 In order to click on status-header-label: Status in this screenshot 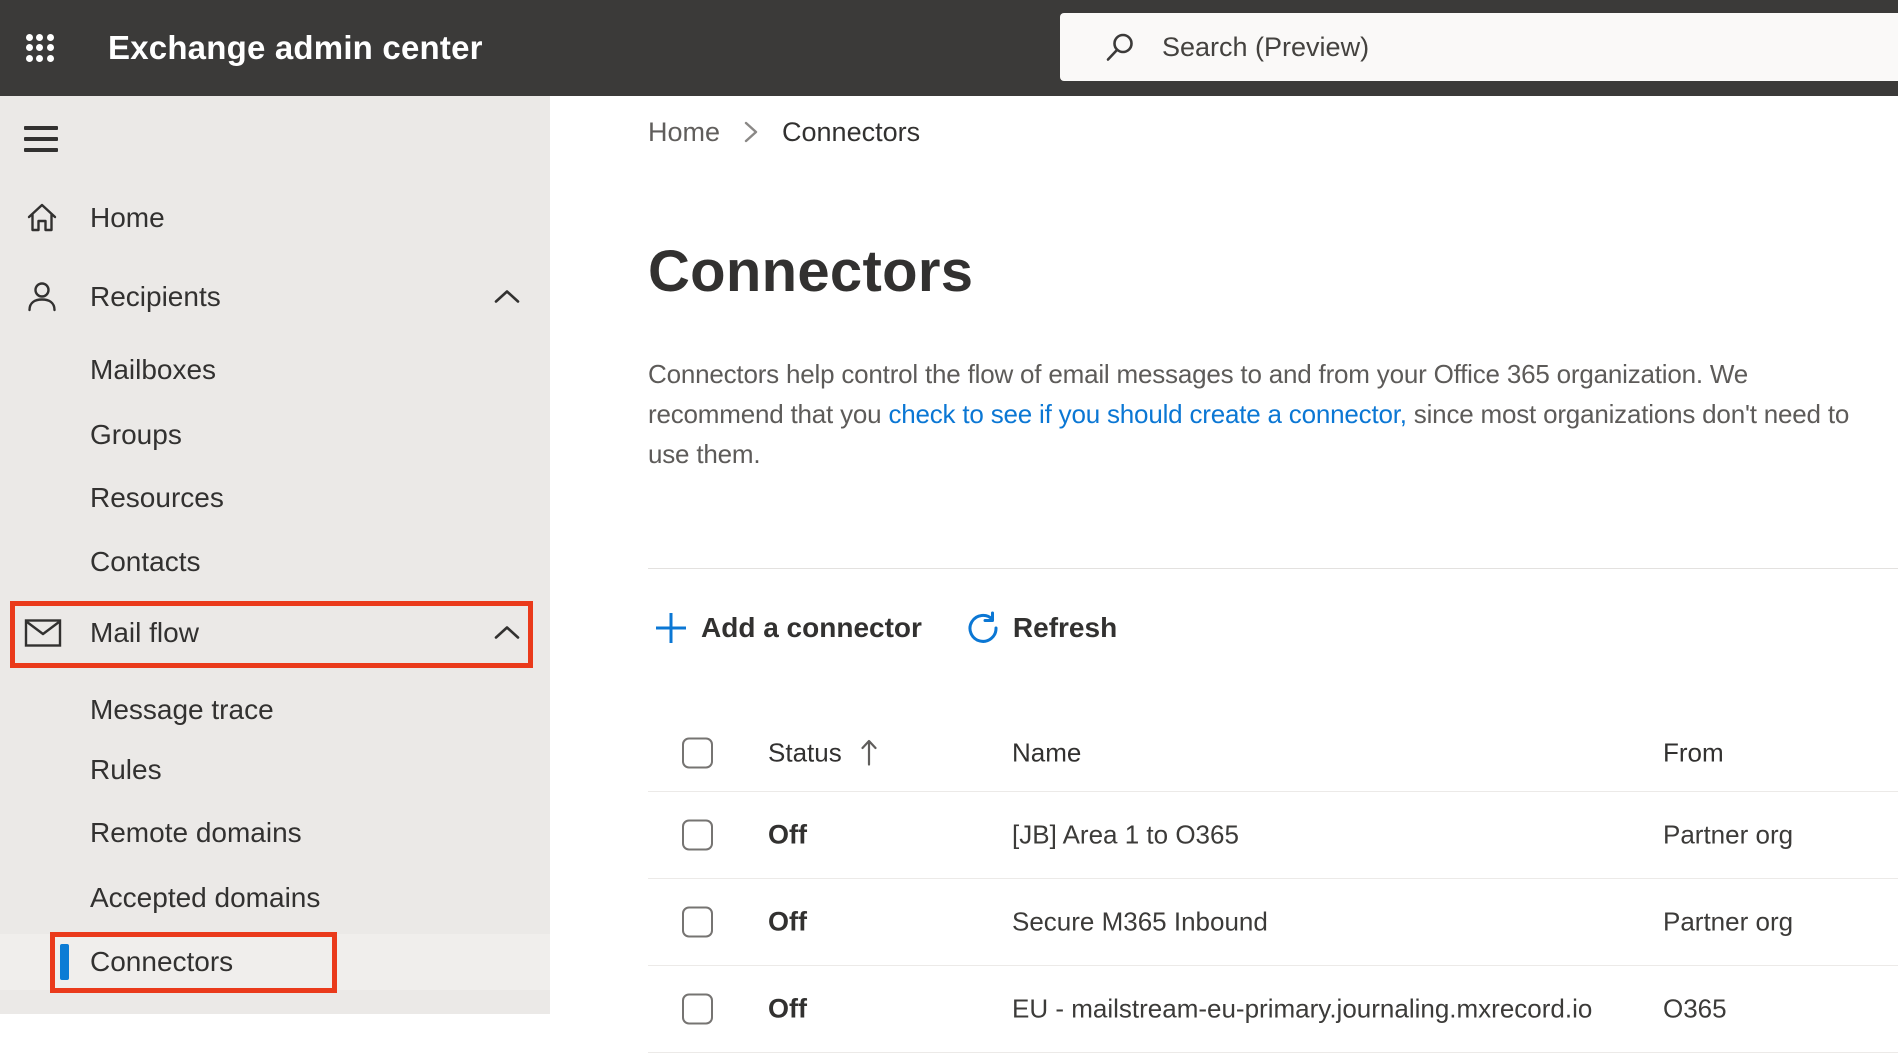, I will do `click(805, 752)`.